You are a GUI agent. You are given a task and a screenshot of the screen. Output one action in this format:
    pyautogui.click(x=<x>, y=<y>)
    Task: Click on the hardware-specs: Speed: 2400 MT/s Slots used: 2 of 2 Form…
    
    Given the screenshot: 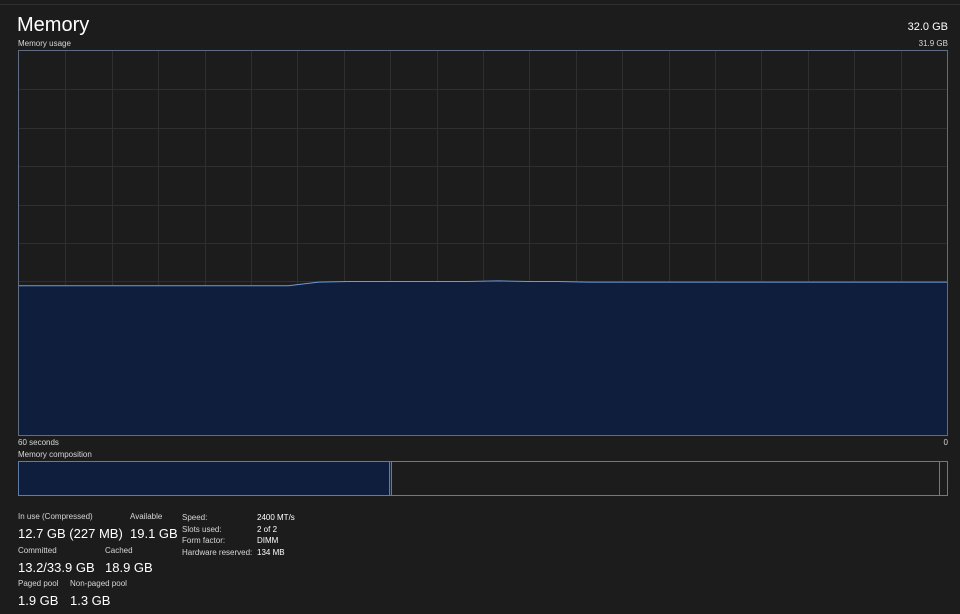 What is the action you would take?
    pyautogui.click(x=238, y=535)
    